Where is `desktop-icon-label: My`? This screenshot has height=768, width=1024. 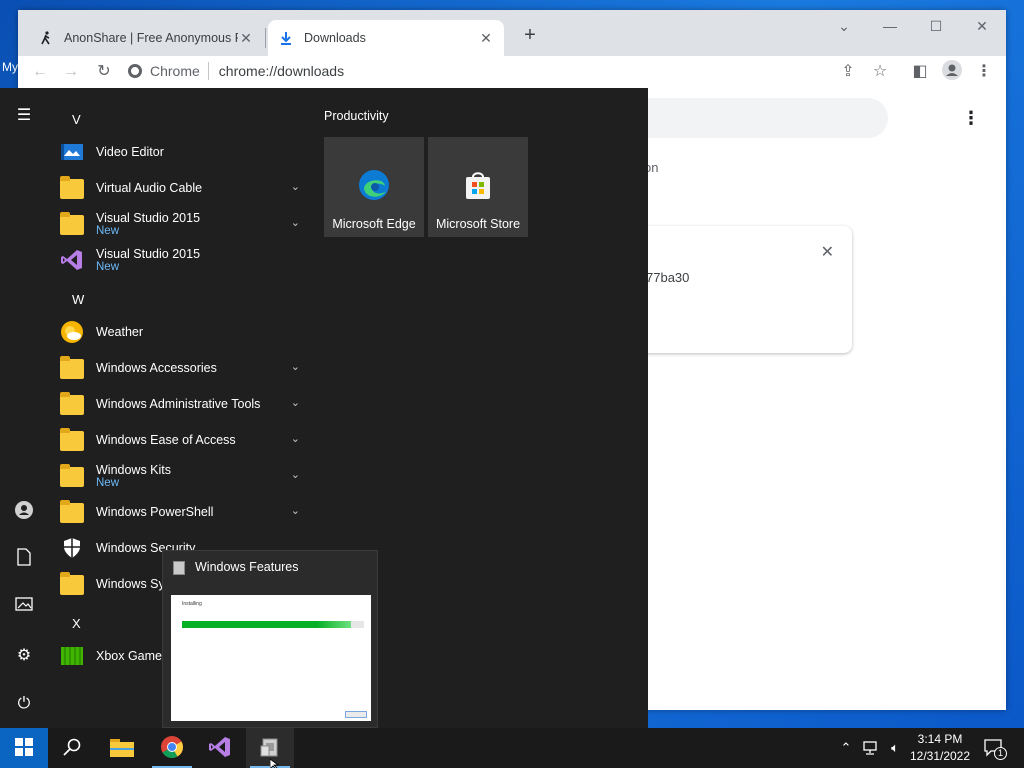 desktop-icon-label: My is located at coordinates (10, 67).